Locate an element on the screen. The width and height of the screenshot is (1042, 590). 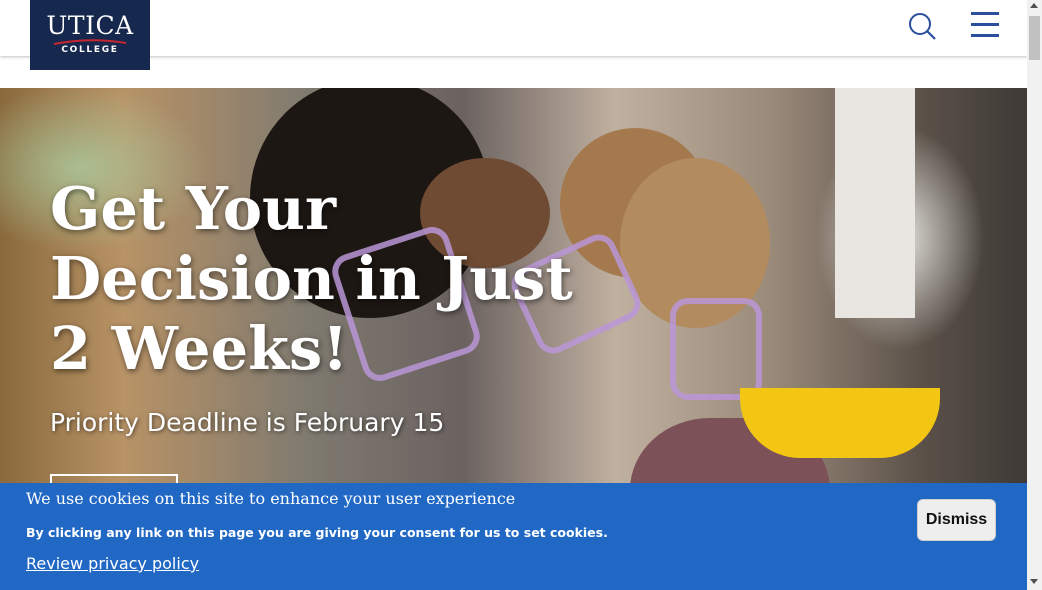
logo-swoosh is located at coordinates (90, 42).